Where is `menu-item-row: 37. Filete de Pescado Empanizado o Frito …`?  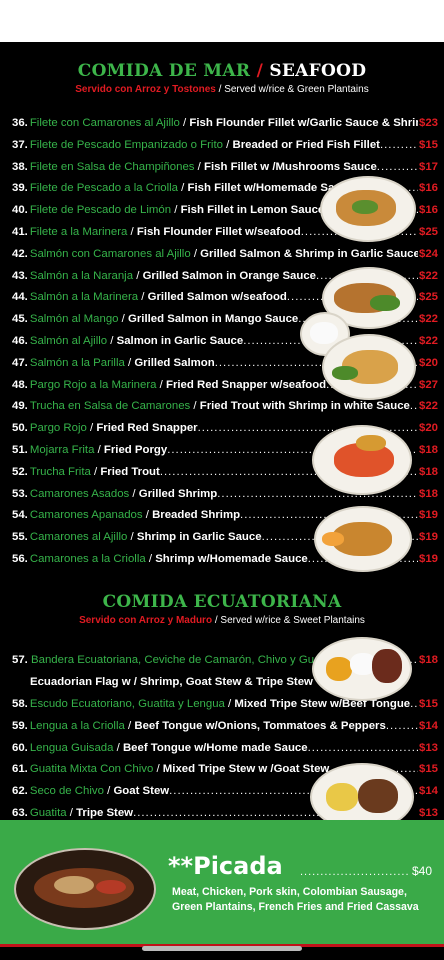 menu-item-row: 37. Filete de Pescado Empanizado o Frito … is located at coordinates (225, 145).